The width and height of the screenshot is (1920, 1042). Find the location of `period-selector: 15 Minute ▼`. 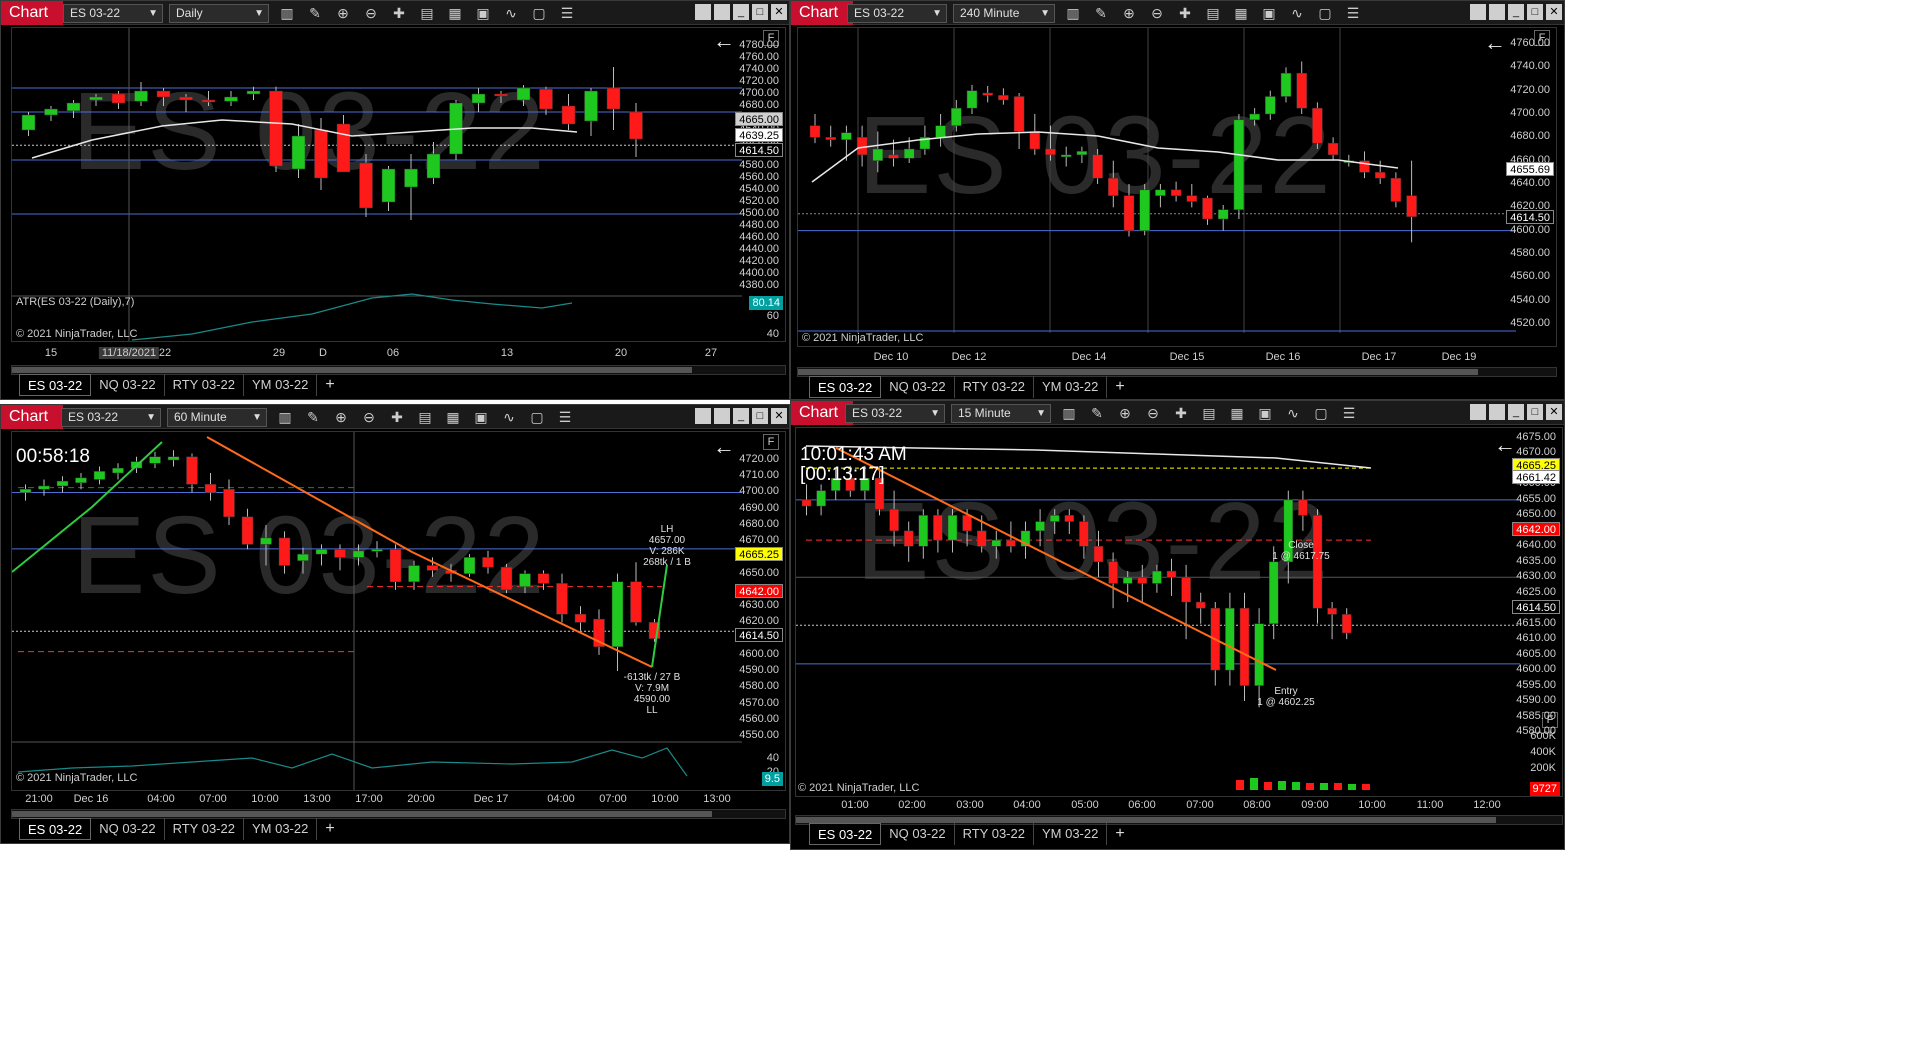

period-selector: 15 Minute ▼ is located at coordinates (1001, 413).